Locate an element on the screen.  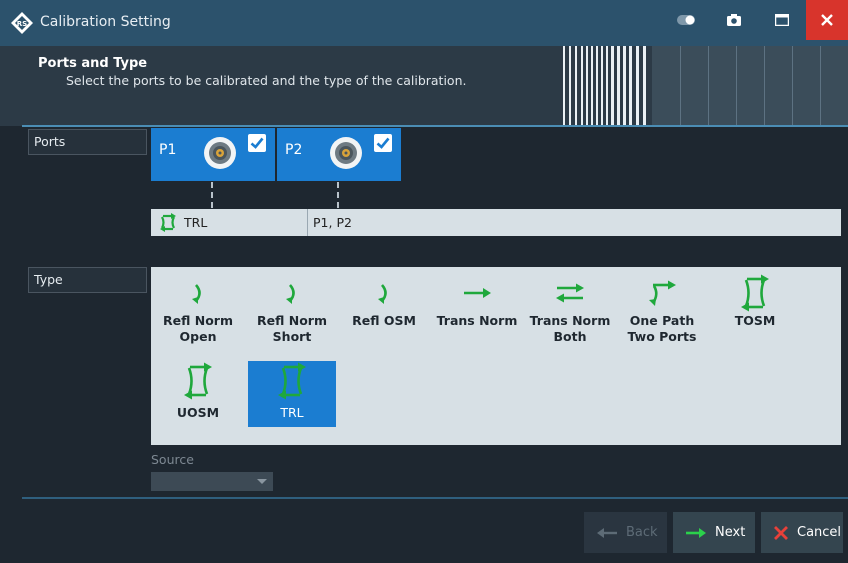
header-divider is located at coordinates (435, 126).